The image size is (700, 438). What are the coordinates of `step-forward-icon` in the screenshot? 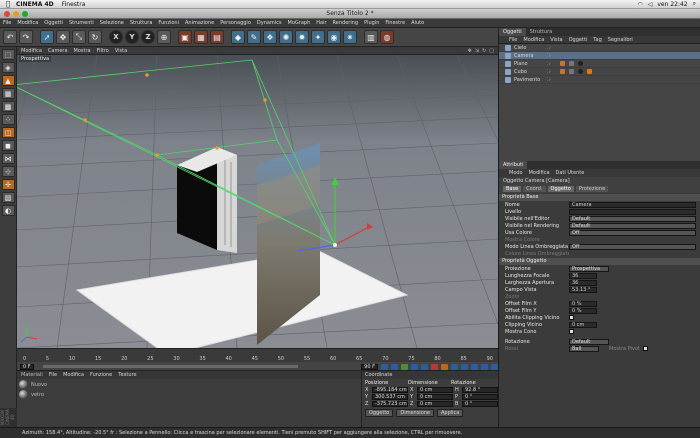 It's located at (414, 366).